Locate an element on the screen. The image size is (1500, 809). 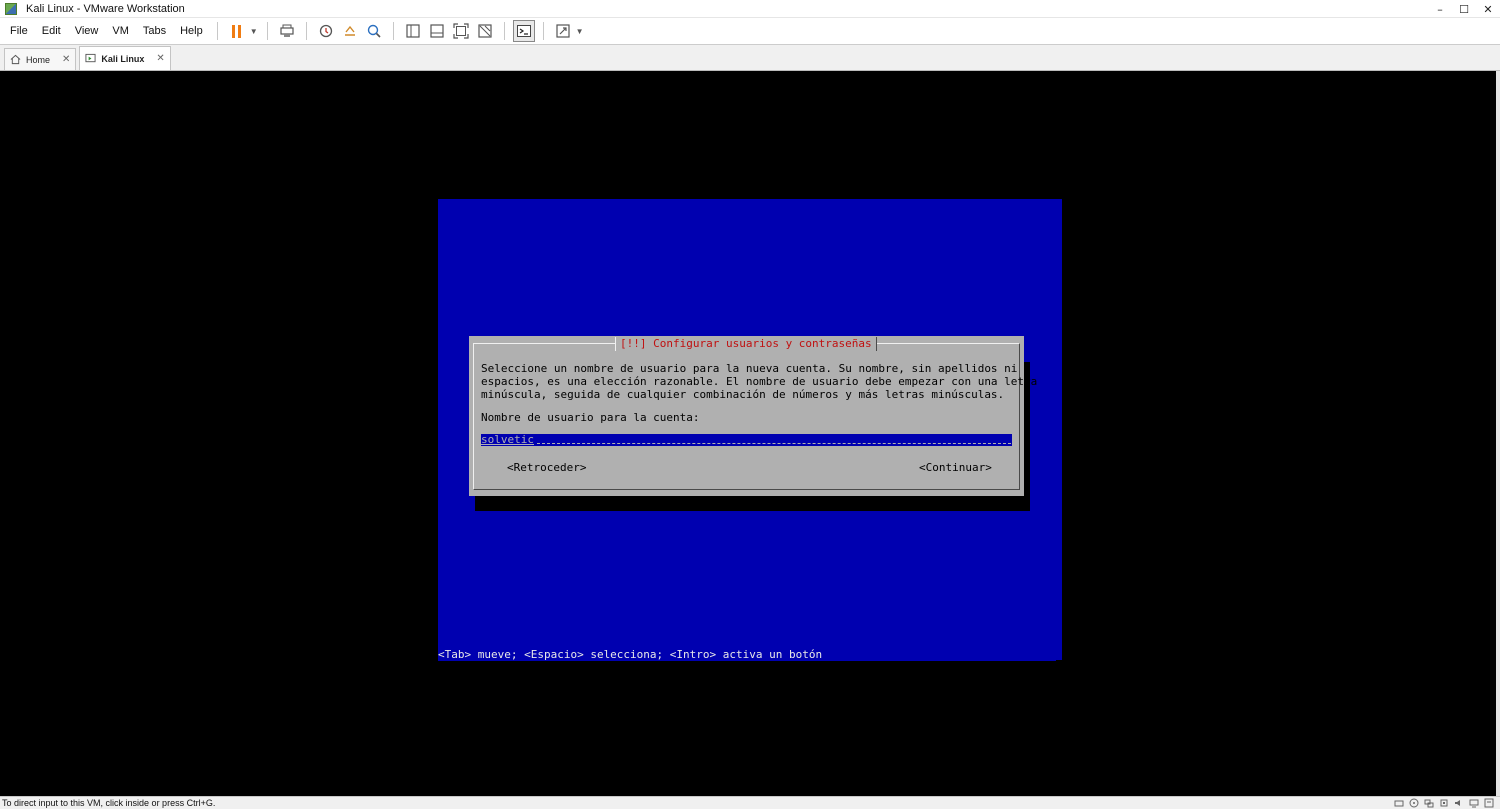
close-button: ✕ is located at coordinates (1488, 9).